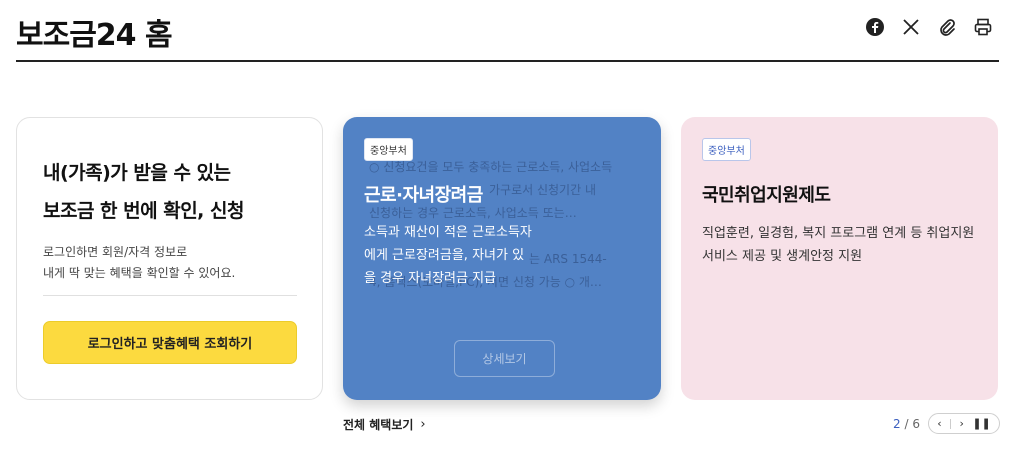  I want to click on page-current: 2, so click(897, 423).